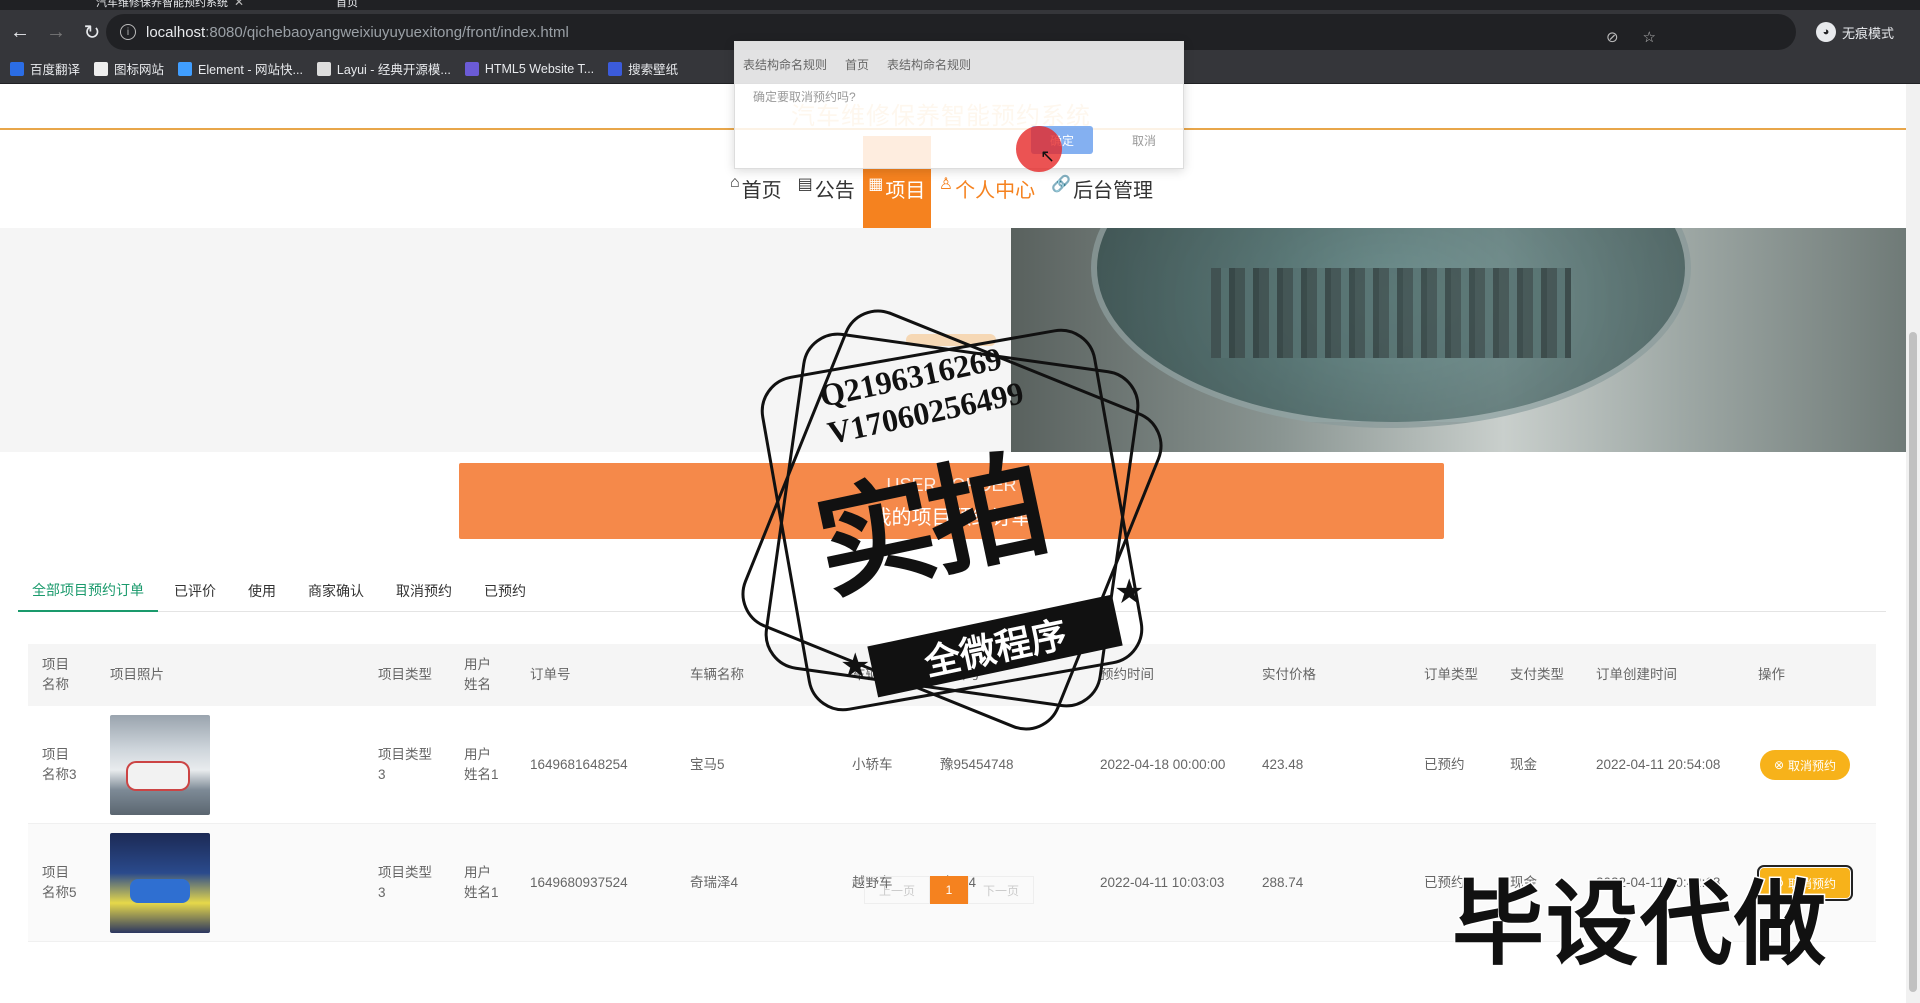 The width and height of the screenshot is (1920, 1003). Describe the element at coordinates (1162, 882) in the screenshot. I see `cell-appt-time: 2022-04-11 10:03:03` at that location.